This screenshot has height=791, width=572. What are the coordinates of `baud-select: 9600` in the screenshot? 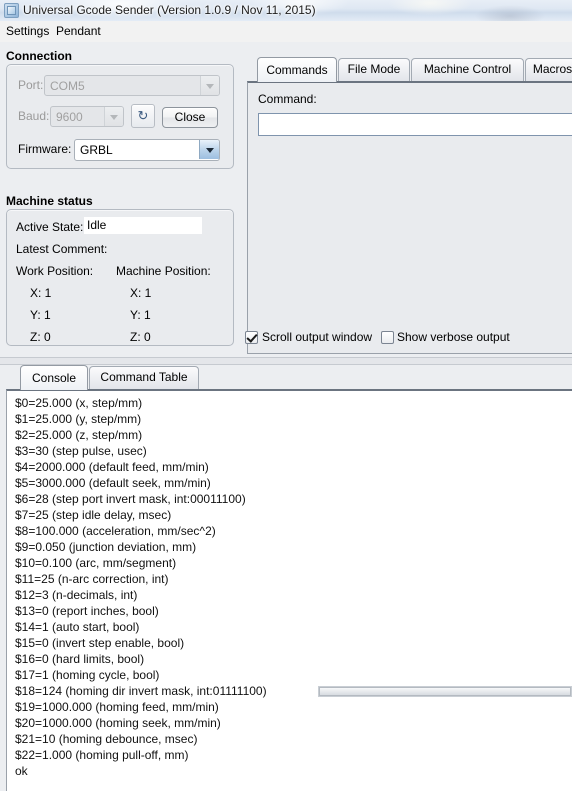 It's located at (87, 116).